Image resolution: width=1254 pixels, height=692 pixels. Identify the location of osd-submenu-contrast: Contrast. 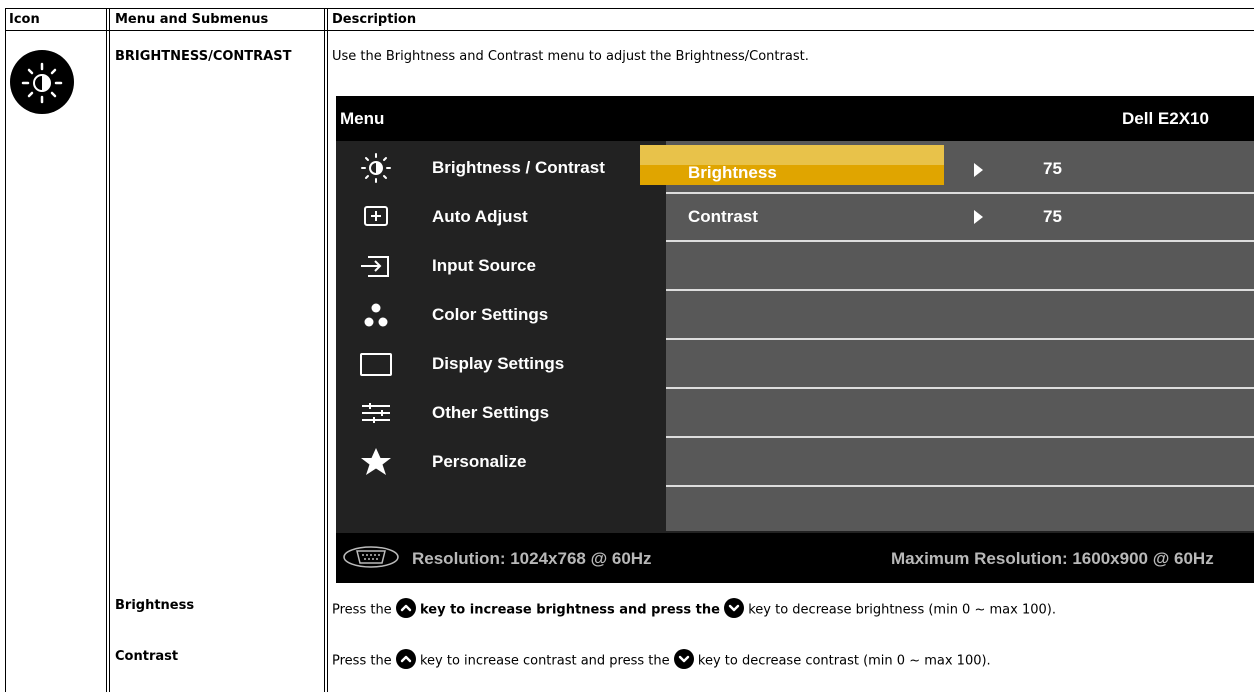
(723, 217).